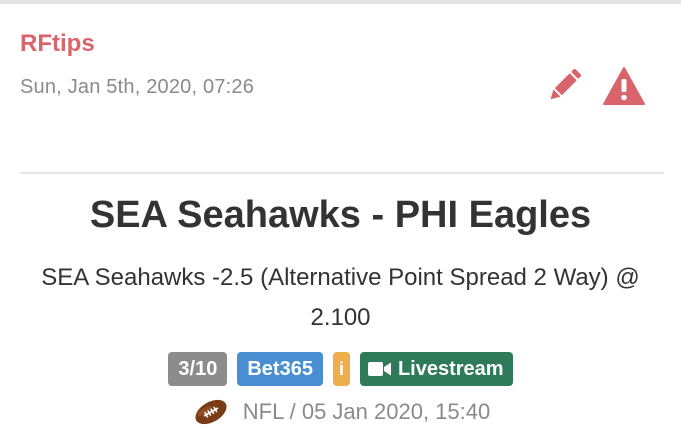 The image size is (681, 446). What do you see at coordinates (211, 412) in the screenshot?
I see `american-football-icon` at bounding box center [211, 412].